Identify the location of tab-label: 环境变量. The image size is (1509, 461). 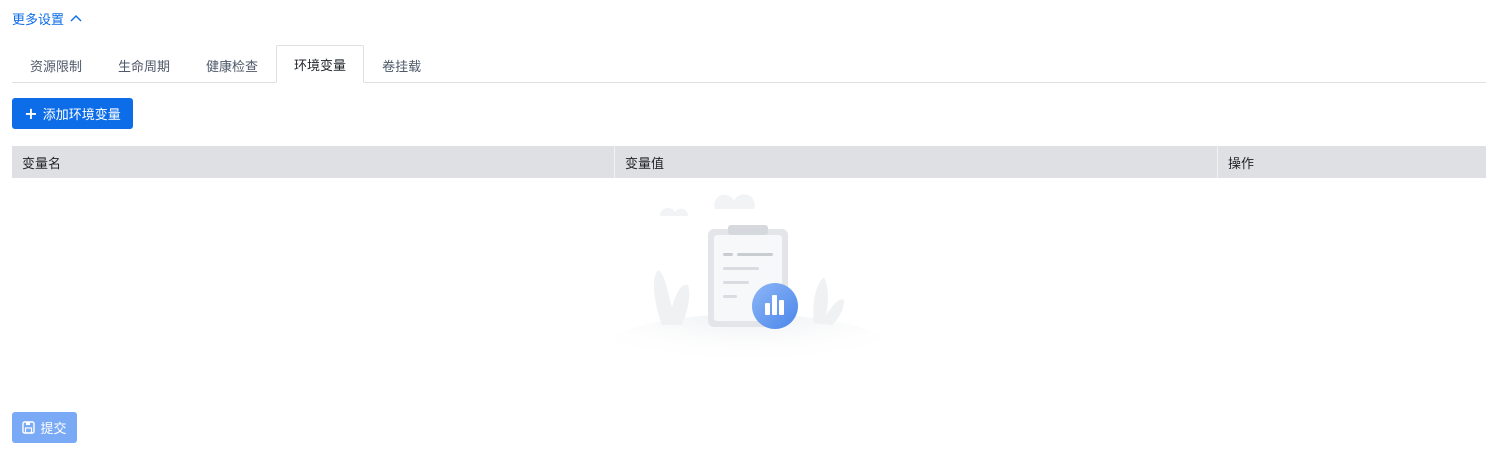
(320, 66).